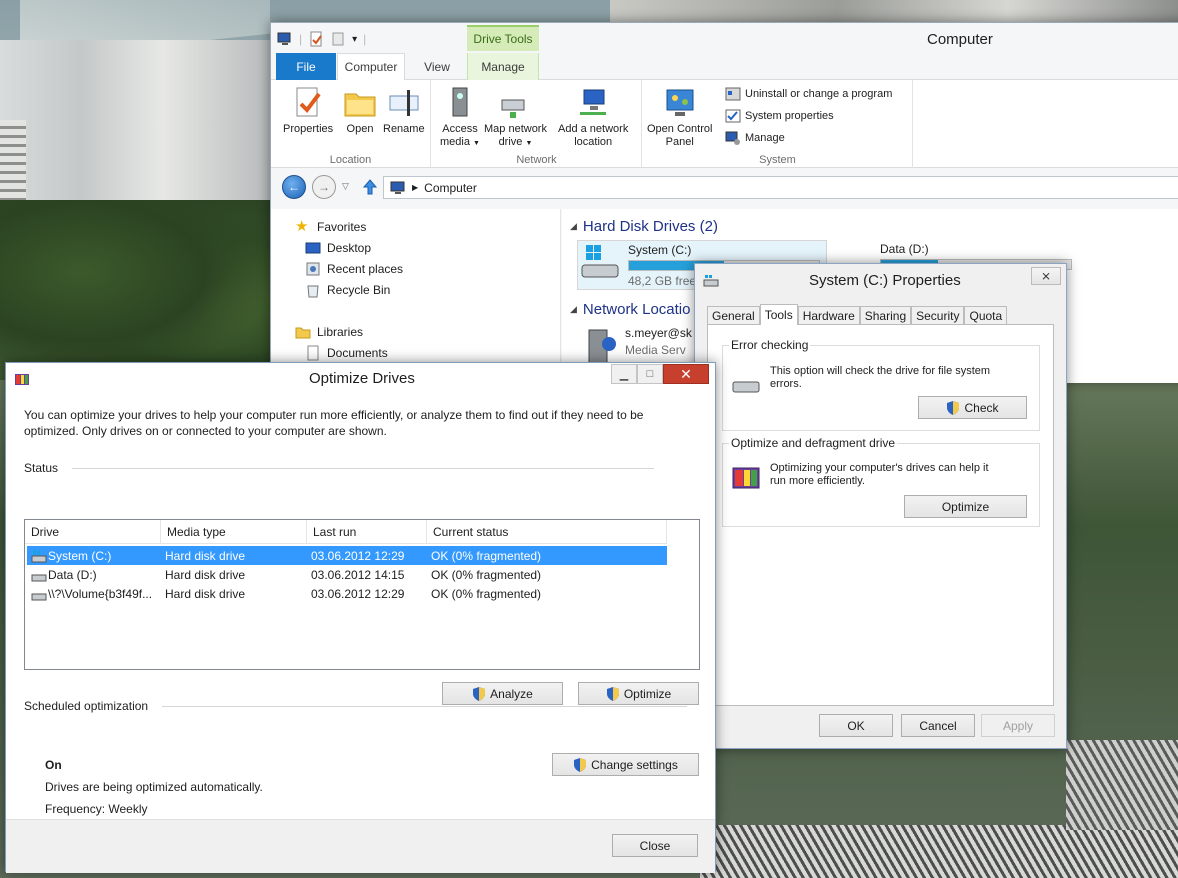 Image resolution: width=1178 pixels, height=878 pixels. What do you see at coordinates (644, 226) in the screenshot?
I see `hard-disk-drives-header: ◢ Hard Disk Drives (2)` at bounding box center [644, 226].